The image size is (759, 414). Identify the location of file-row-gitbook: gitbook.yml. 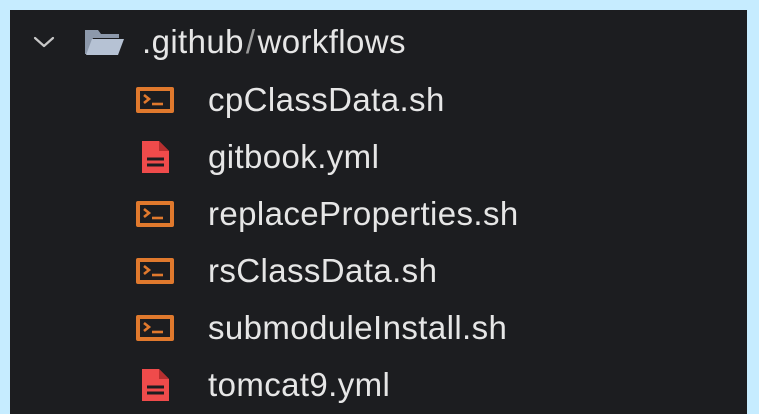
(255, 157).